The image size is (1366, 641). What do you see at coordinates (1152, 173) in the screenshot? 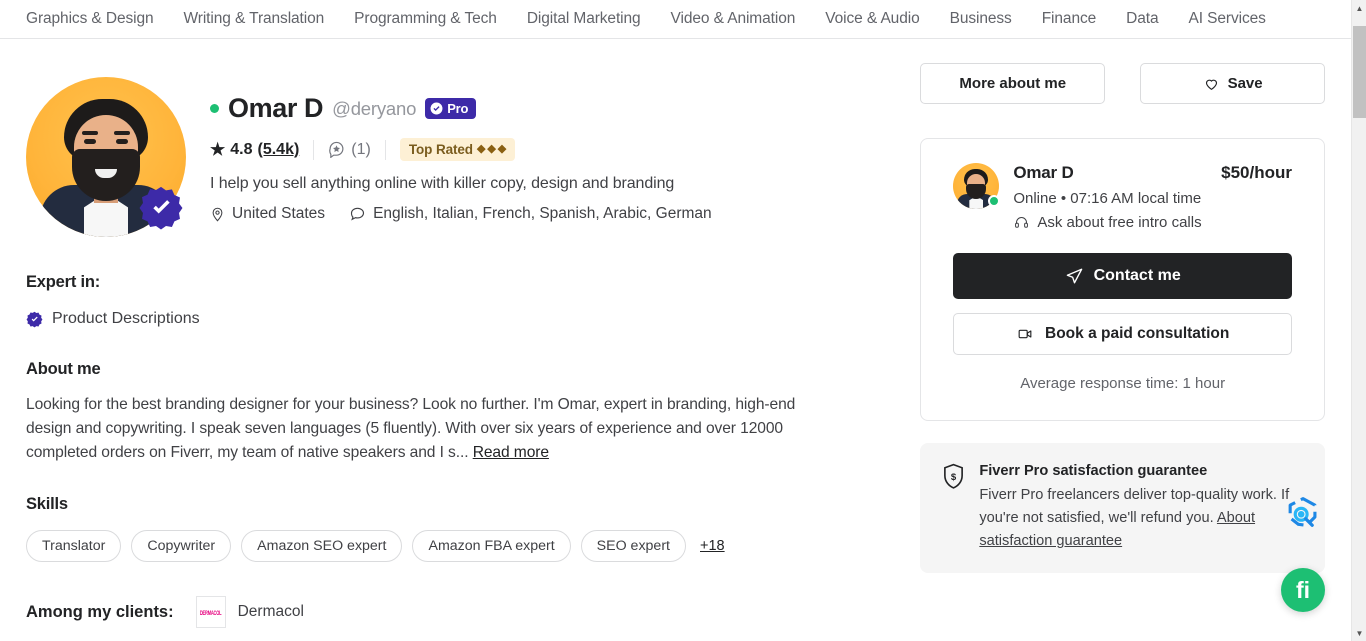
I see `contact-card-name-row: Omar D $50/hour` at bounding box center [1152, 173].